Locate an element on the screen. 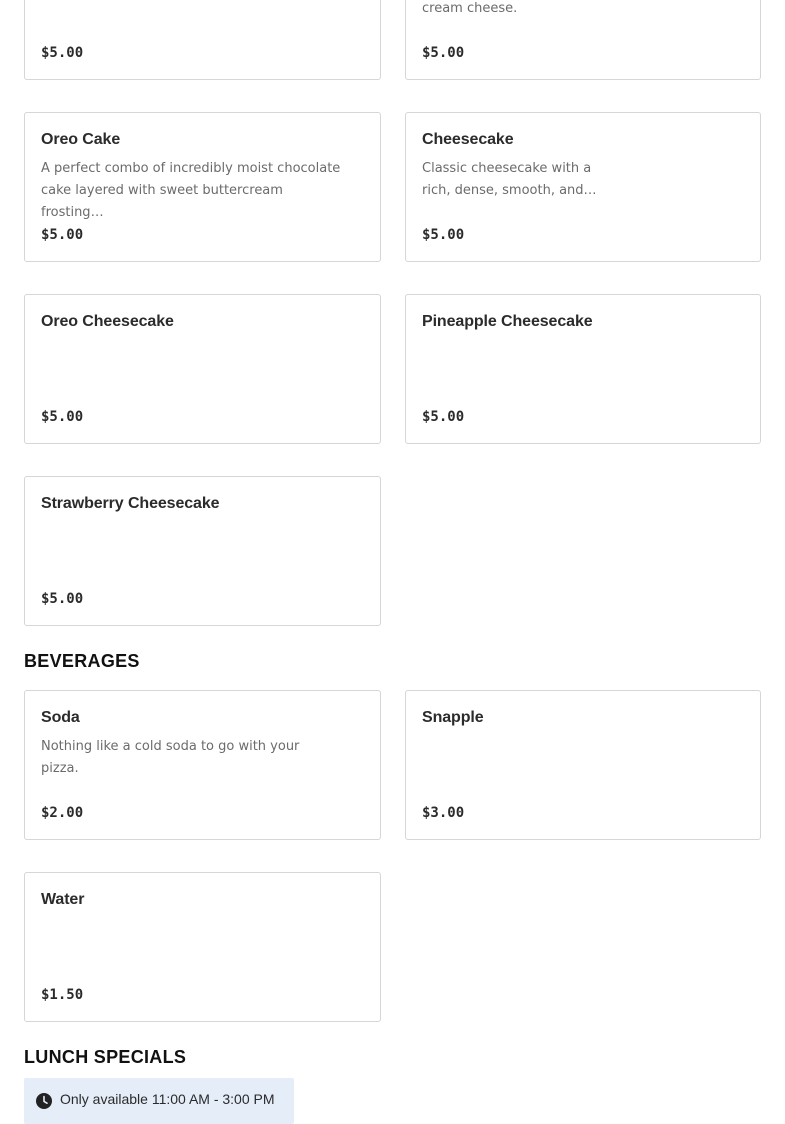 The image size is (785, 1124). item-name: Snapple is located at coordinates (453, 717).